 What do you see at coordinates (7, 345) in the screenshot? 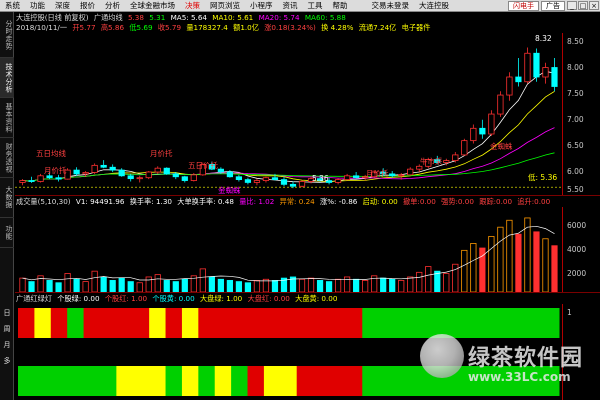
I see `period-month: 月` at bounding box center [7, 345].